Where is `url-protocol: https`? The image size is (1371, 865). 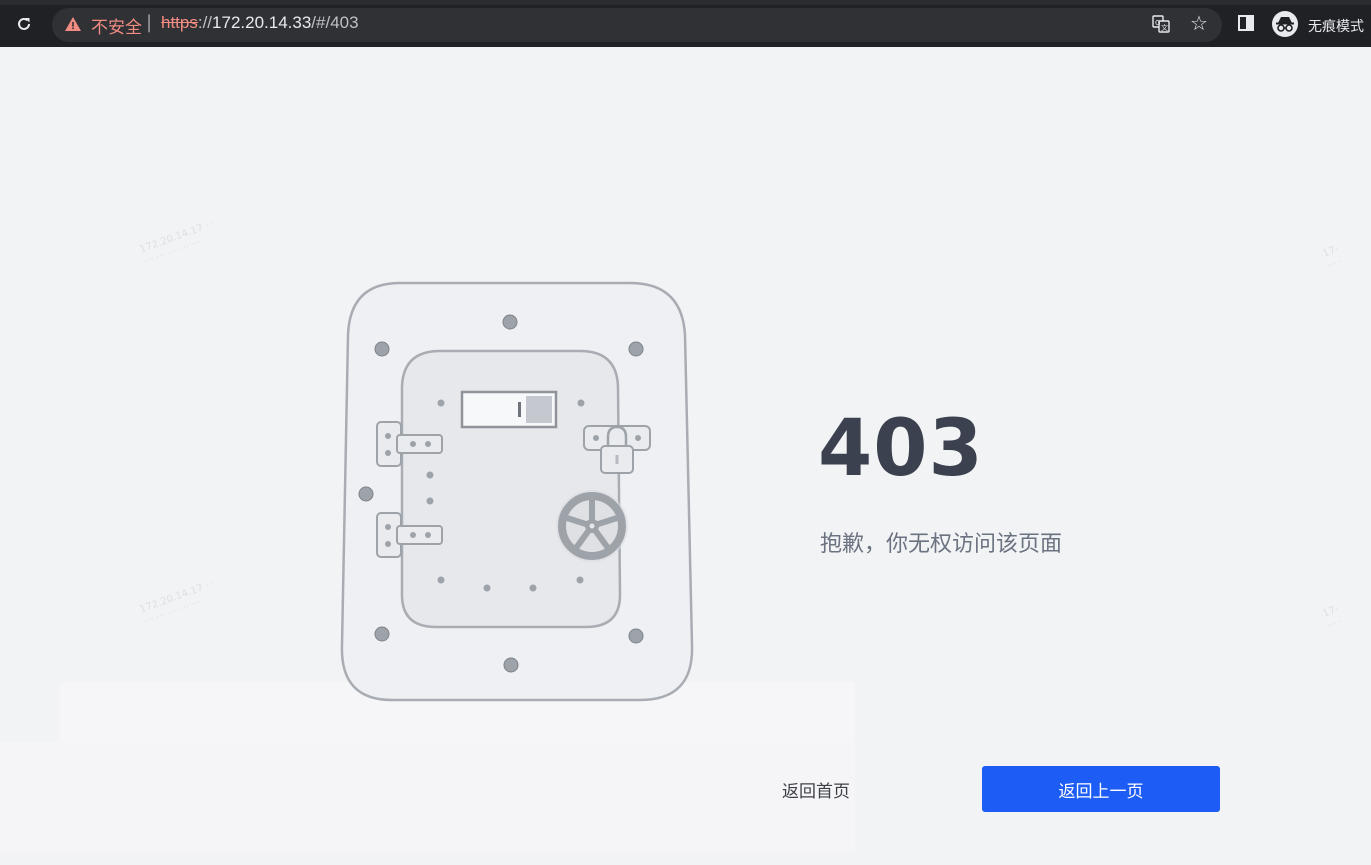 url-protocol: https is located at coordinates (179, 22).